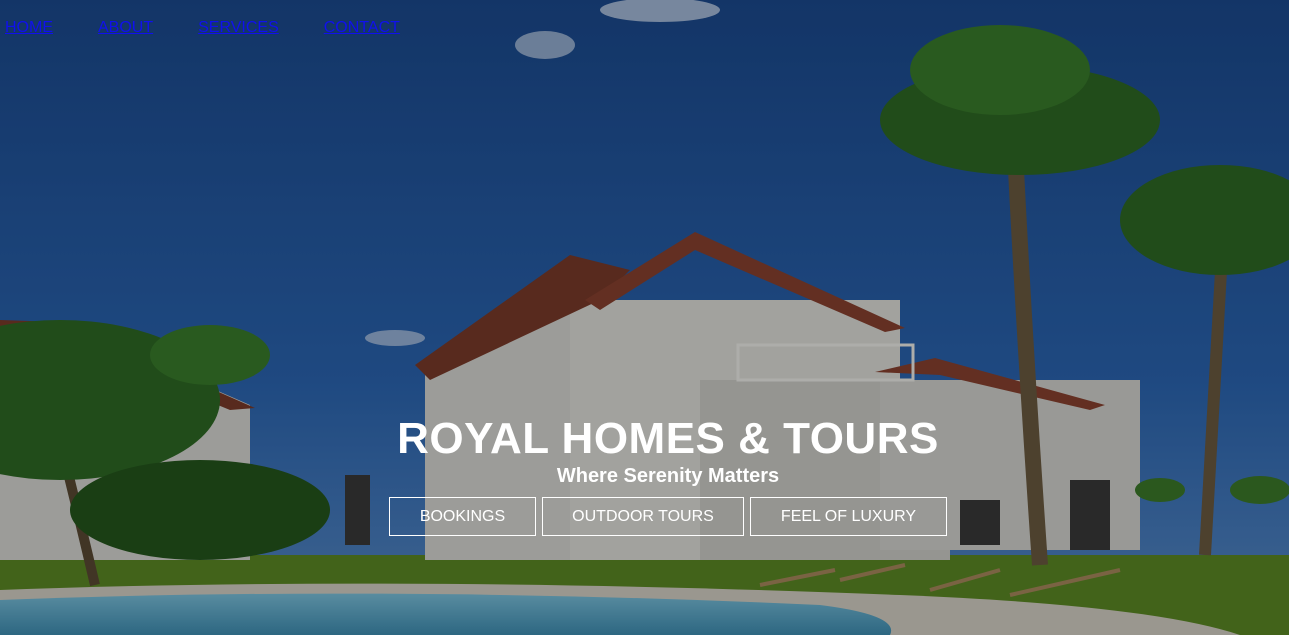 The image size is (1289, 635). Describe the element at coordinates (668, 438) in the screenshot. I see `hero-title: ROYAL HOMES & TOURS` at that location.